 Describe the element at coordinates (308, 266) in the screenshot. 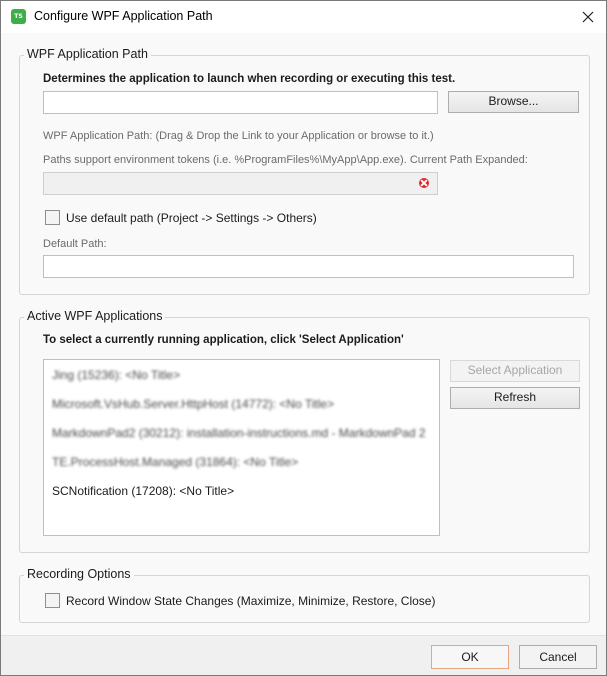

I see `default-path-input` at that location.